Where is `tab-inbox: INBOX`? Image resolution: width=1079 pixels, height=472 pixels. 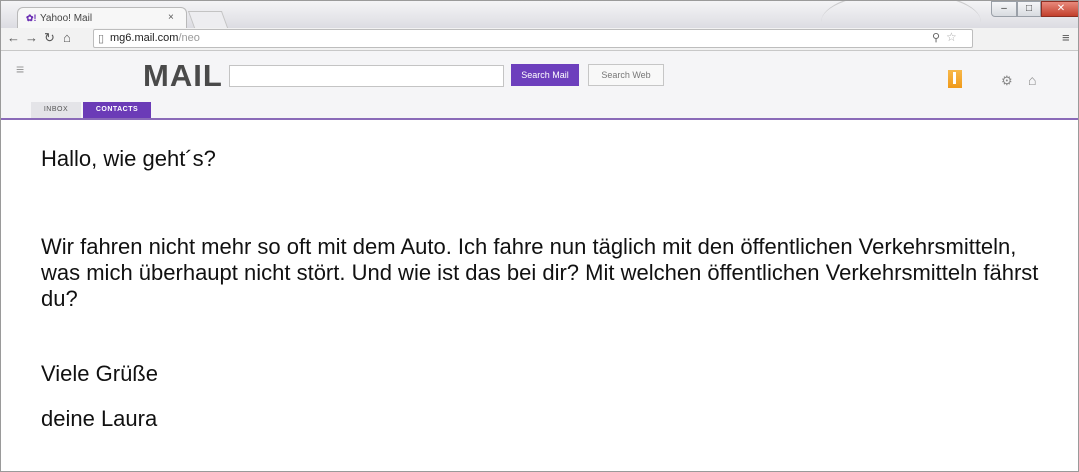
tab-inbox: INBOX is located at coordinates (56, 110).